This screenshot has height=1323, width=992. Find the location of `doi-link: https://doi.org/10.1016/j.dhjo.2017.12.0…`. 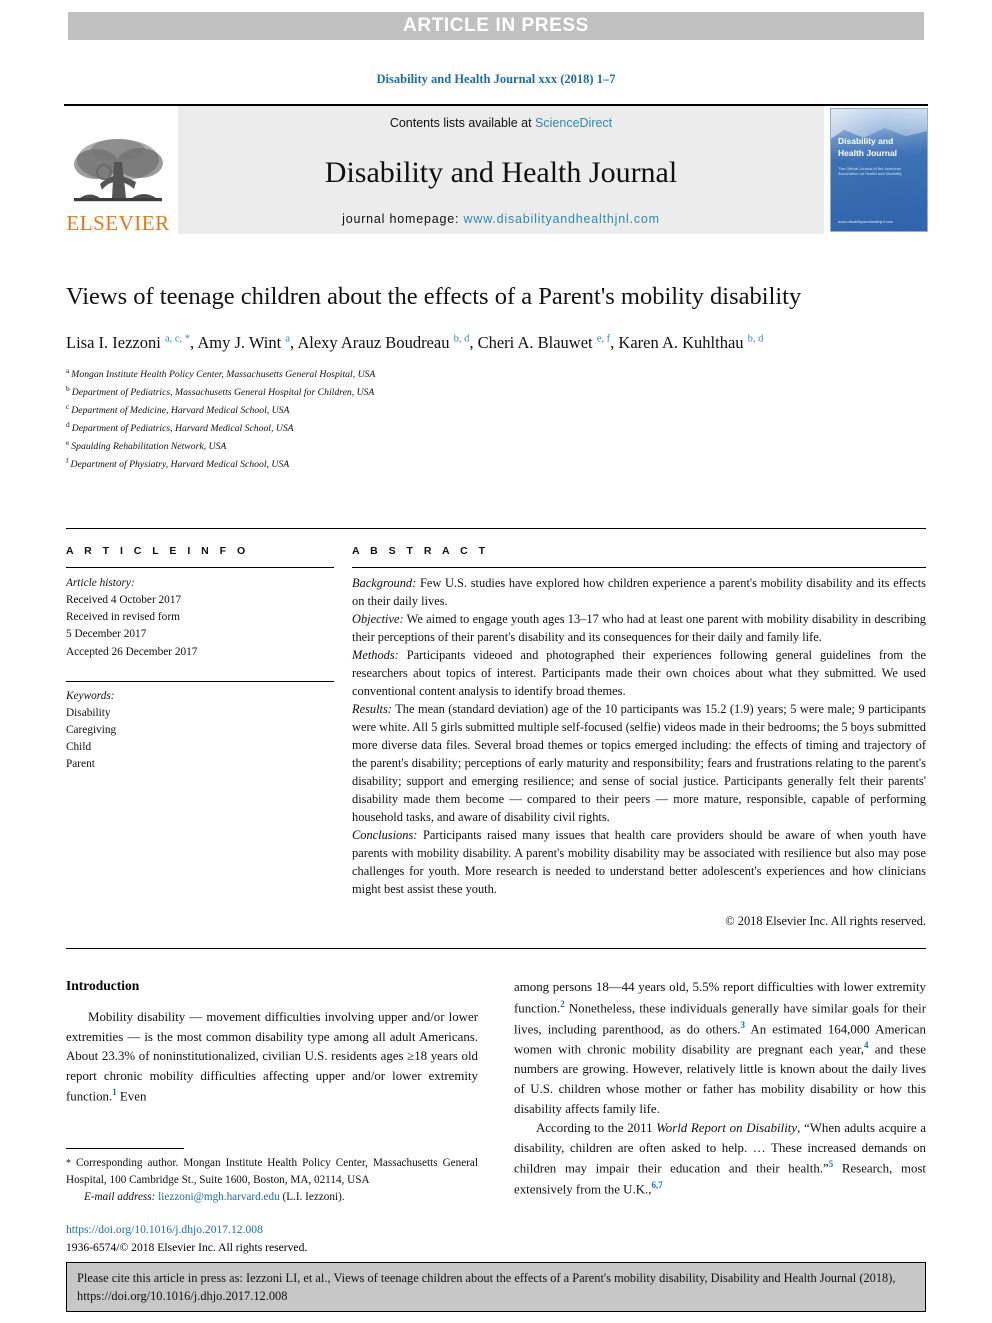

doi-link: https://doi.org/10.1016/j.dhjo.2017.12.0… is located at coordinates (272, 1229).